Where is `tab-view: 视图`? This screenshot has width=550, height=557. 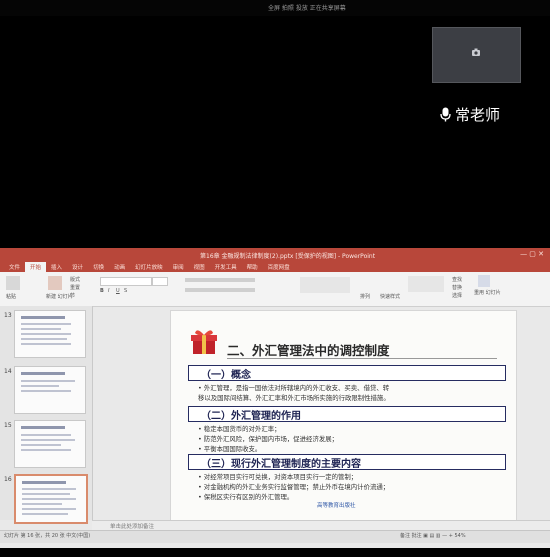
tab-view: 视图 is located at coordinates (199, 267).